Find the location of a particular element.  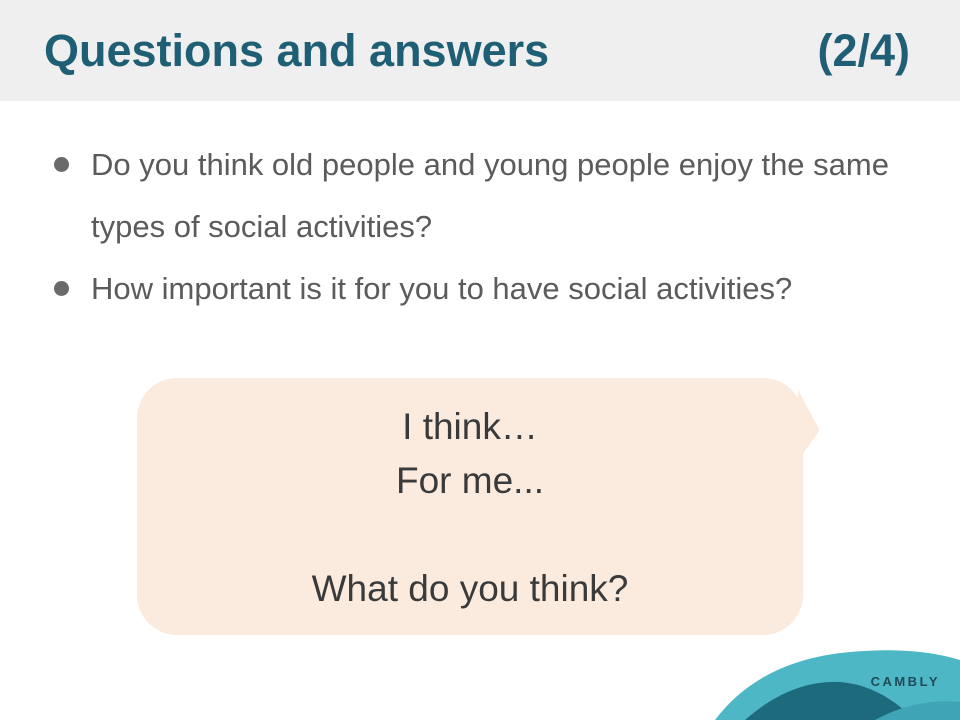

slide-header: Questions and answers (2/4) is located at coordinates (480, 50).